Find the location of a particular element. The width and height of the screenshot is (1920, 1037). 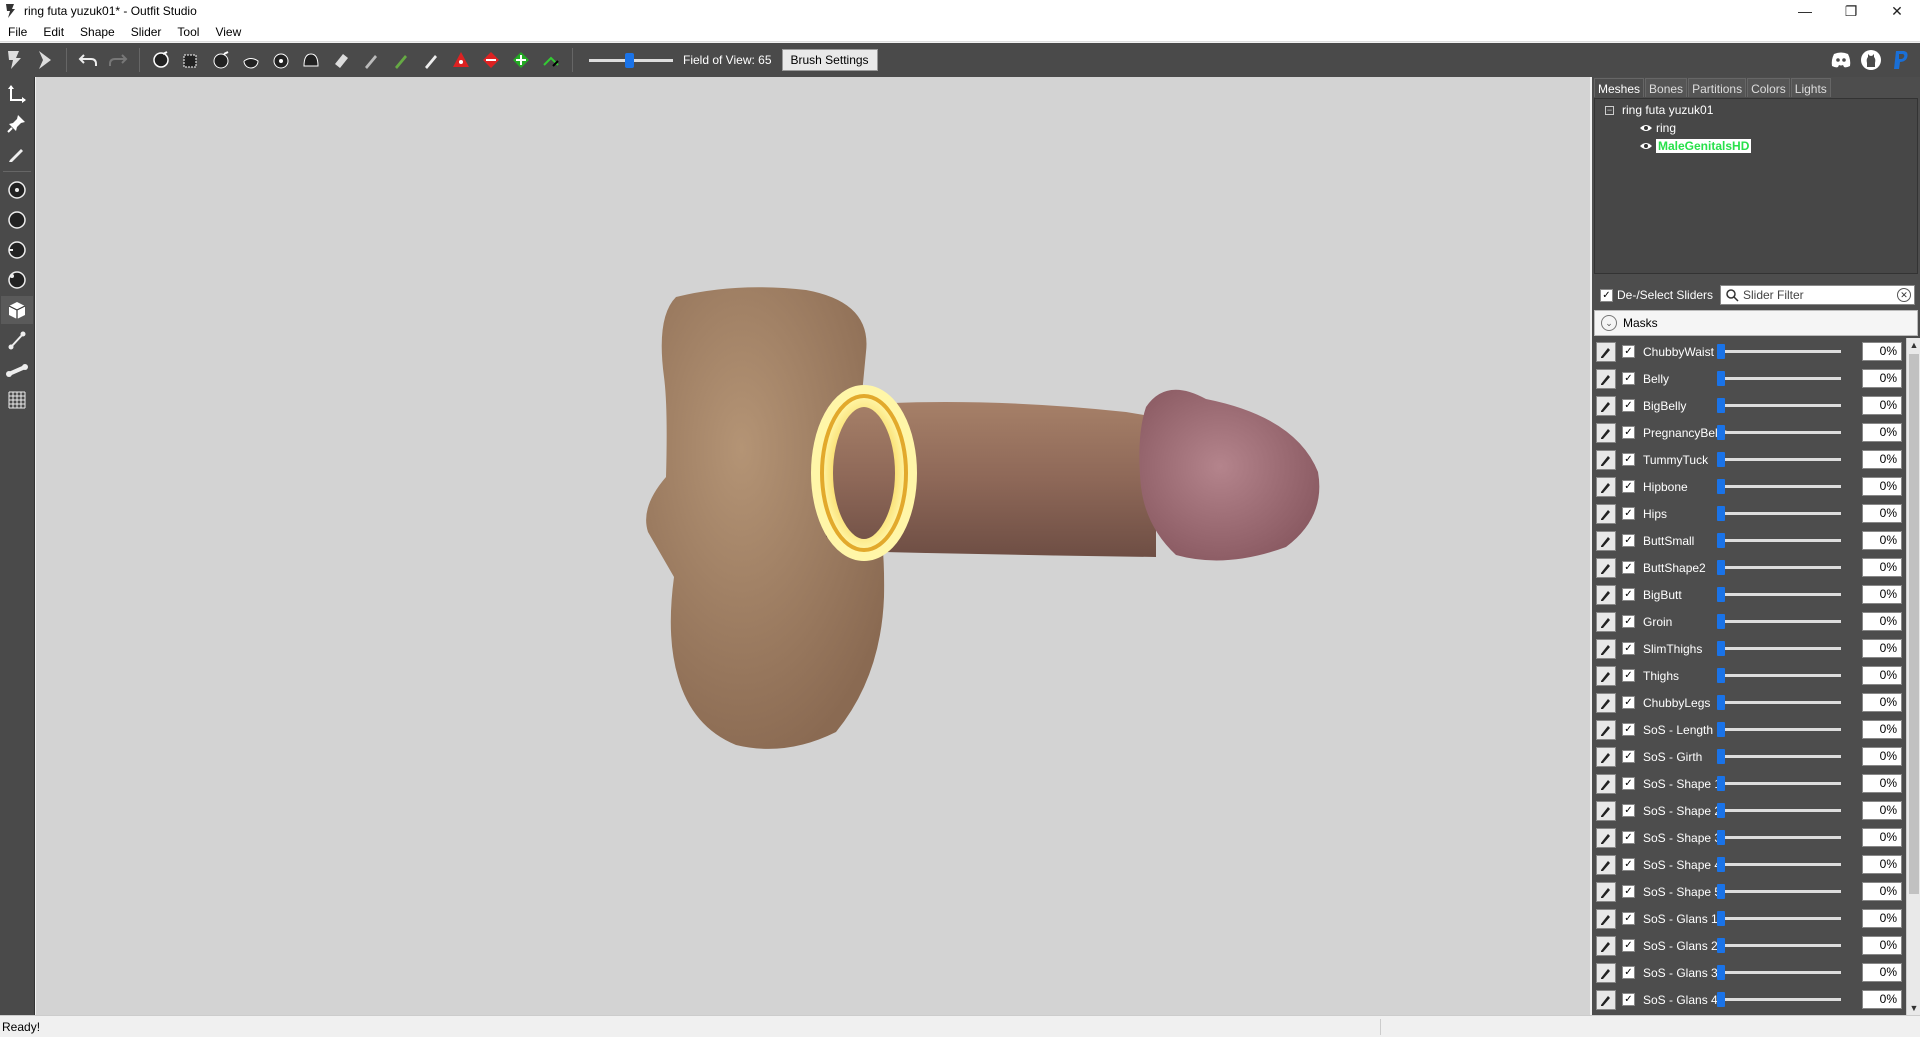

expand-icon is located at coordinates (521, 60).